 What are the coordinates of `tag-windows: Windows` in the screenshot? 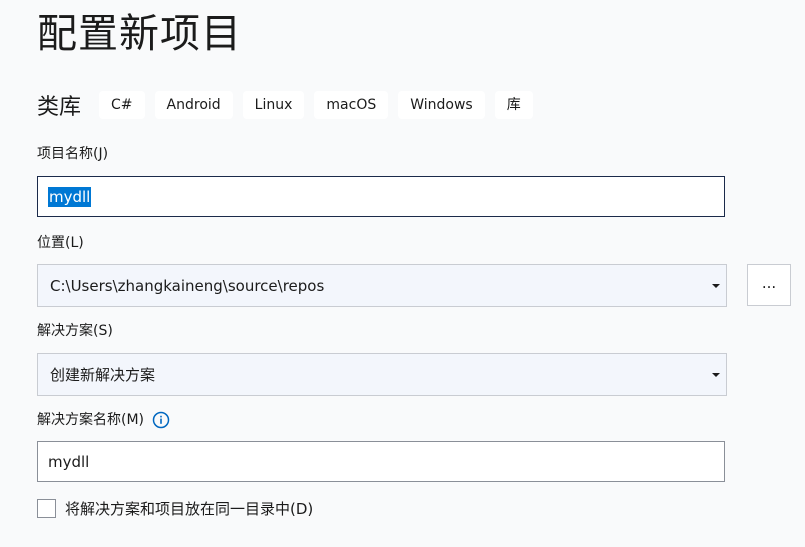 It's located at (441, 105).